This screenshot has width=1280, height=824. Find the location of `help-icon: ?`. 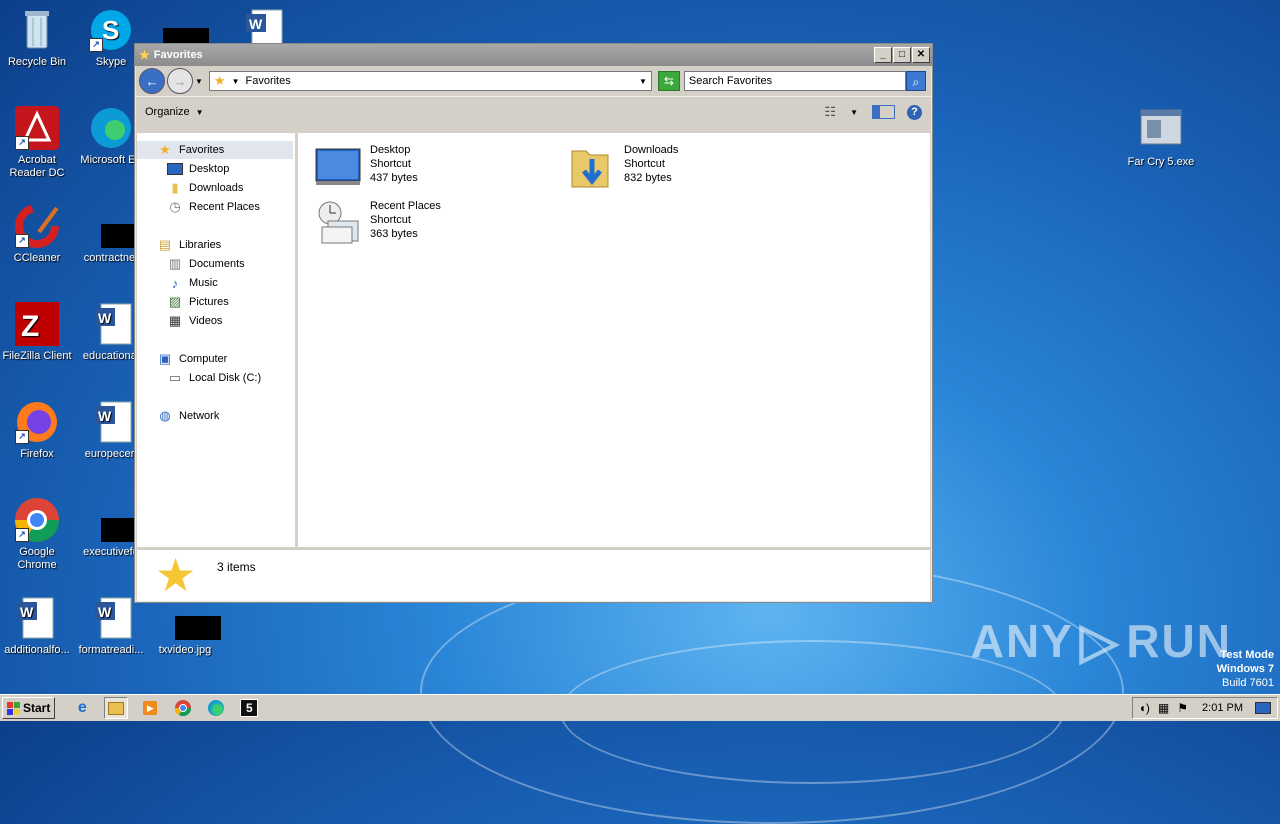

help-icon: ? is located at coordinates (914, 112).